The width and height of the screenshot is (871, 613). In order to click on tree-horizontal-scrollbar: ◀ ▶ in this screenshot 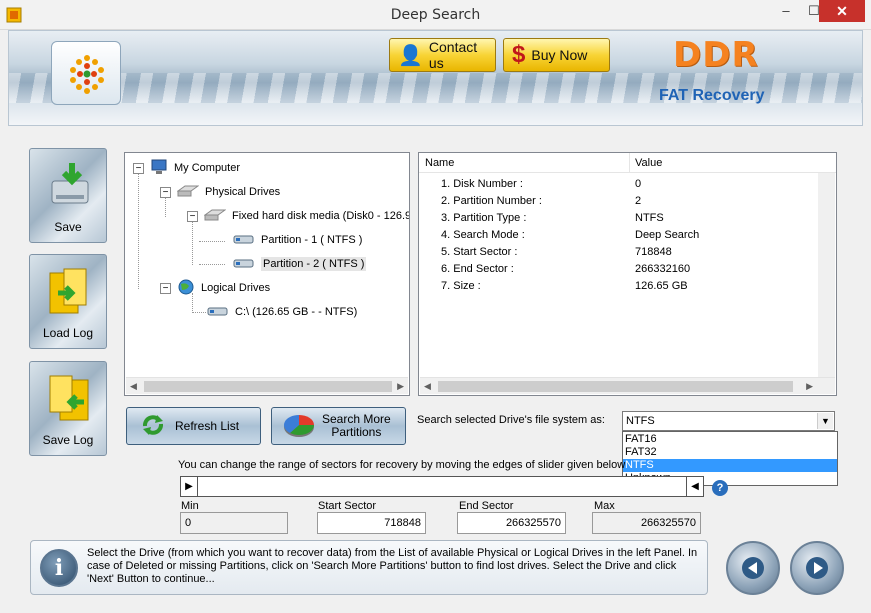, I will do `click(267, 385)`.